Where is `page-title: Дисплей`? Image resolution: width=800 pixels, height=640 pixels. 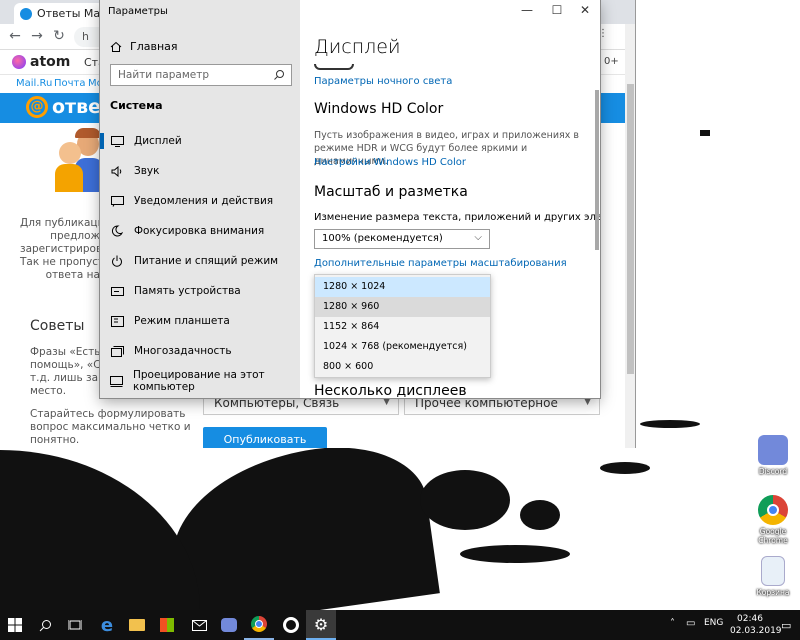 page-title: Дисплей is located at coordinates (357, 47).